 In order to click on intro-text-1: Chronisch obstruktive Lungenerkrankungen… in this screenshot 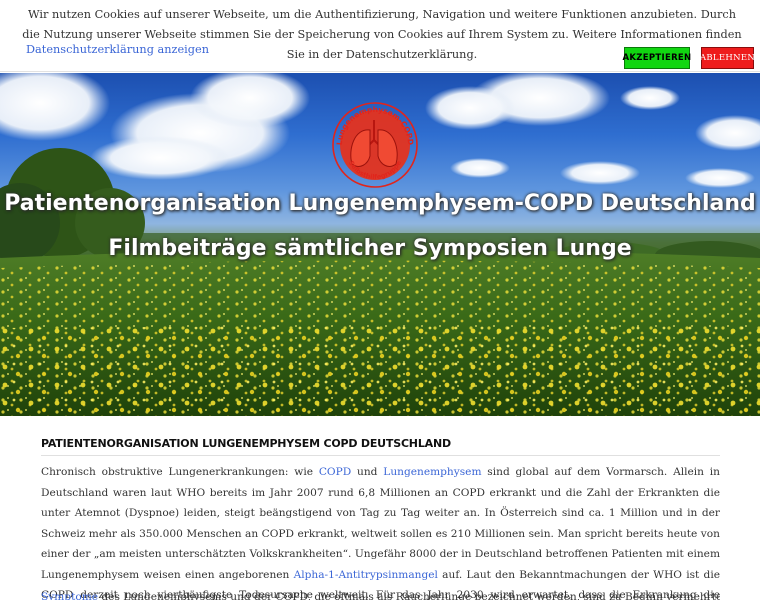, I will do `click(180, 472)`.